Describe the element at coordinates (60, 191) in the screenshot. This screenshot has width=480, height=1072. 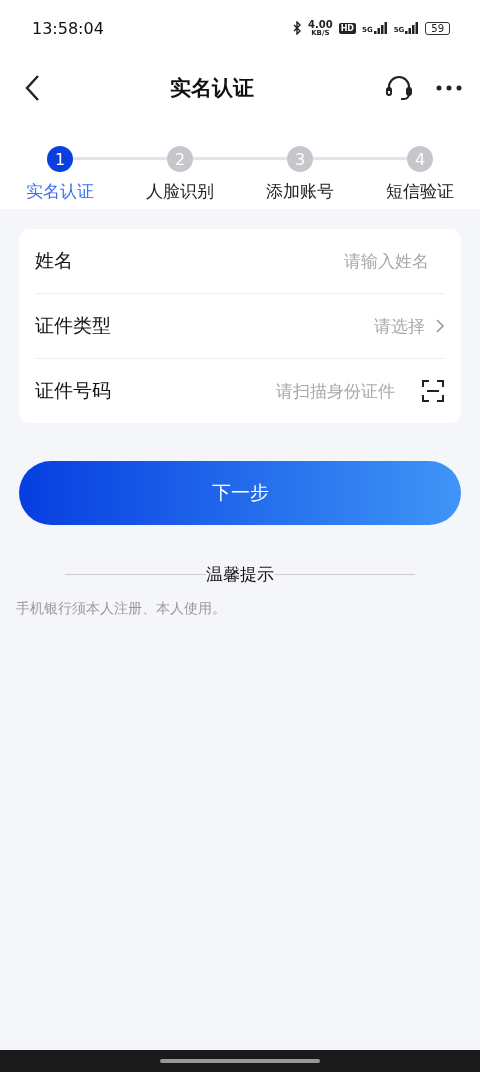
I see `step-label: 实名认证` at that location.